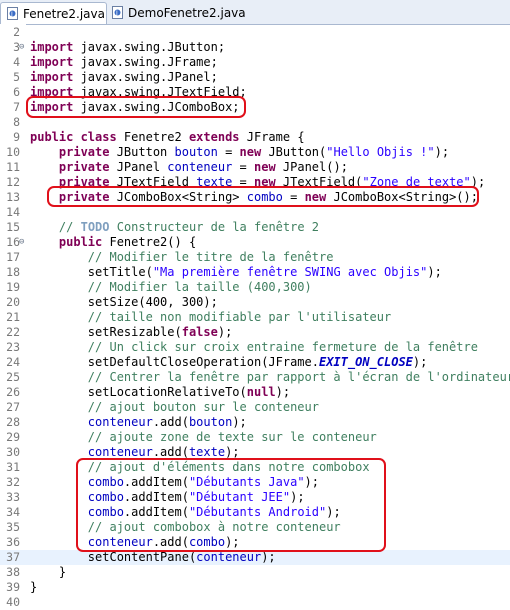 The height and width of the screenshot is (610, 510). Describe the element at coordinates (255, 602) in the screenshot. I see `code-line: 40` at that location.